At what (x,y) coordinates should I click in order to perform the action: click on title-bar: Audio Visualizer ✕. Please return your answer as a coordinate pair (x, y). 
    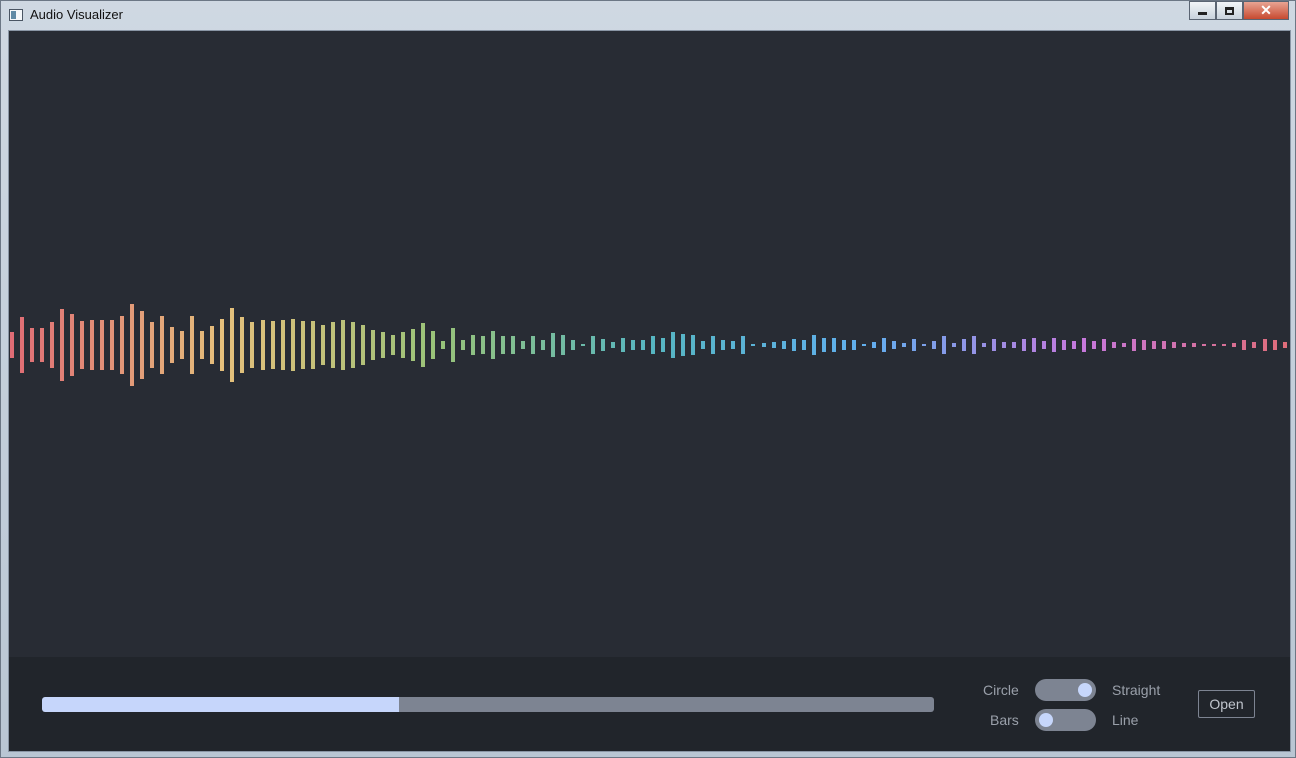
    Looking at the image, I should click on (648, 15).